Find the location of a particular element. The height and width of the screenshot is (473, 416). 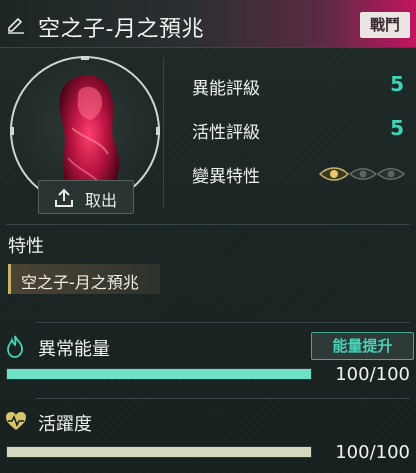

traits-section-title: 特性 is located at coordinates (26, 246).